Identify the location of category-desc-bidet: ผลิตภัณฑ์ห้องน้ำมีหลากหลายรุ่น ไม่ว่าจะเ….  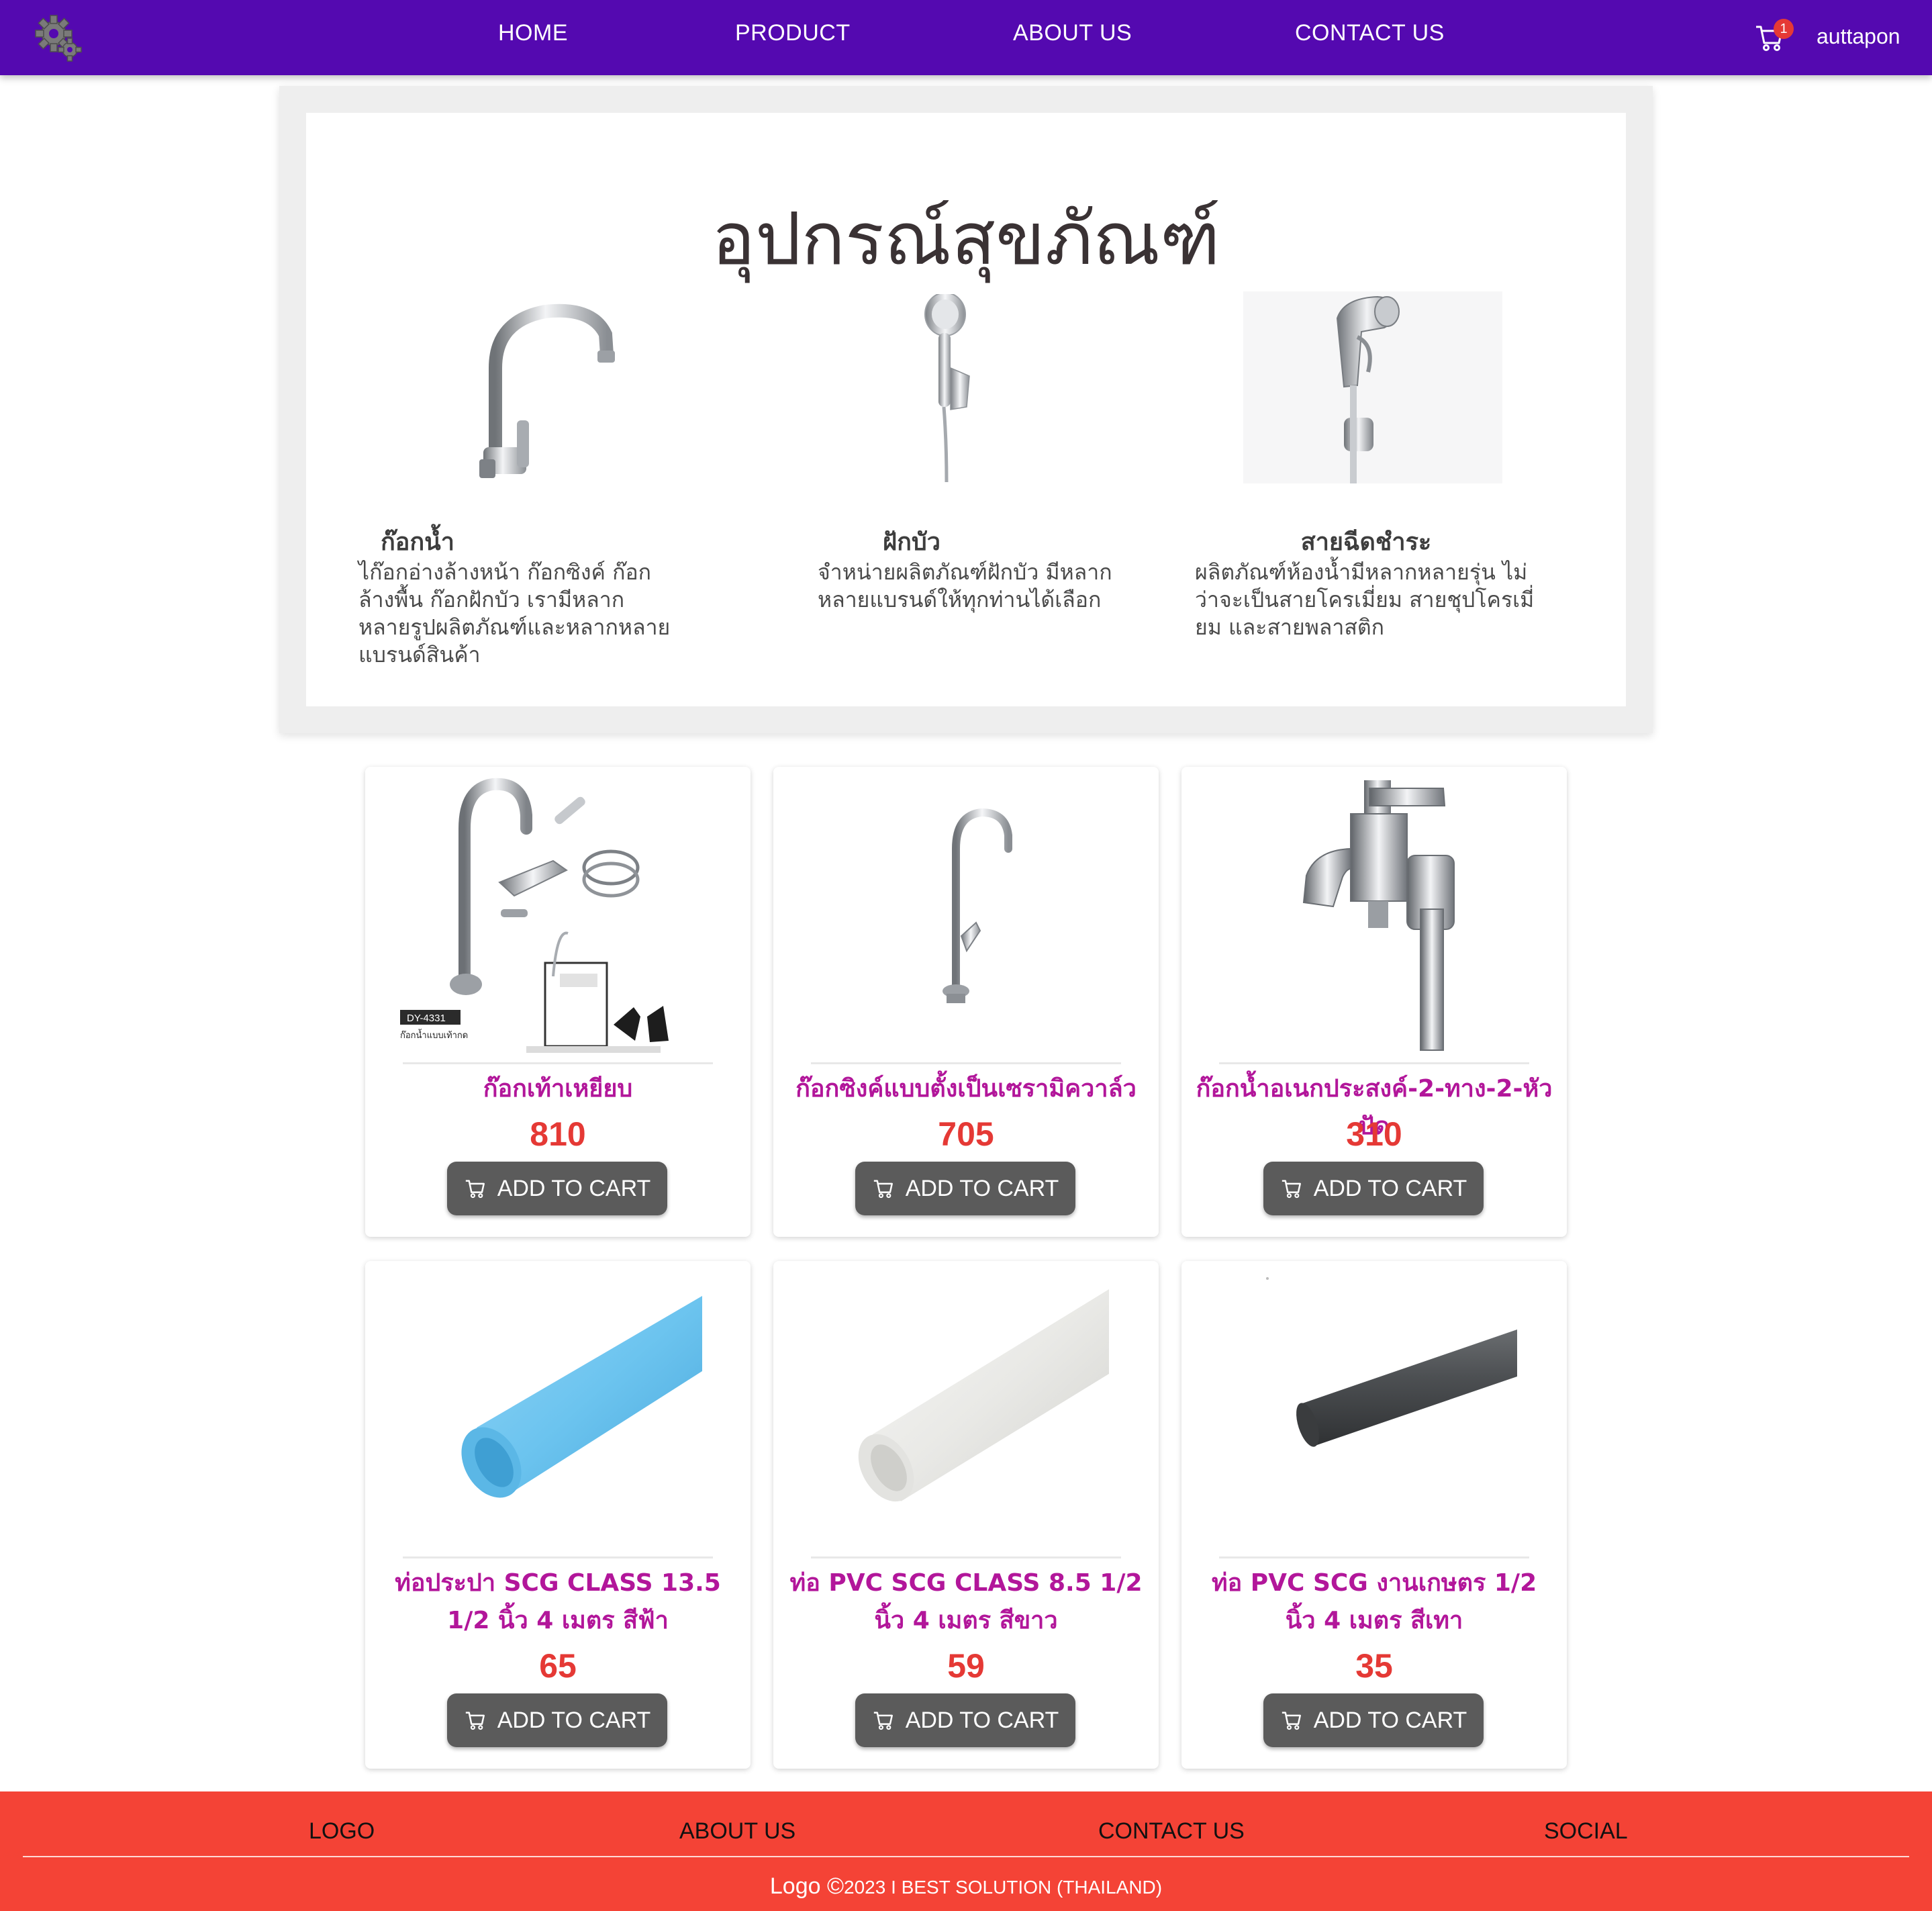
(1365, 599).